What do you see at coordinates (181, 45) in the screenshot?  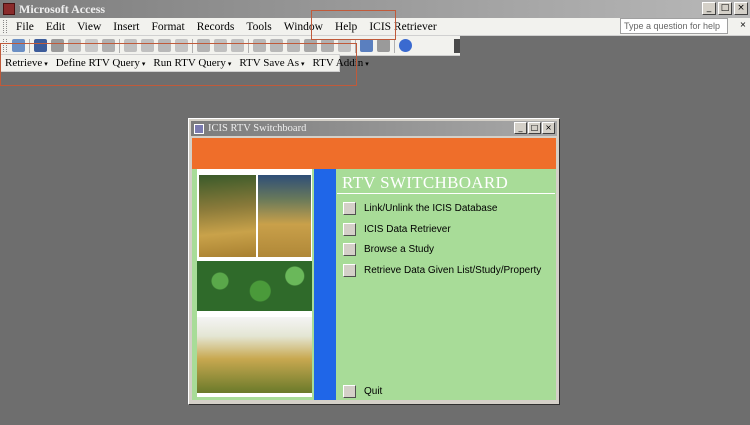 I see `undo-icon` at bounding box center [181, 45].